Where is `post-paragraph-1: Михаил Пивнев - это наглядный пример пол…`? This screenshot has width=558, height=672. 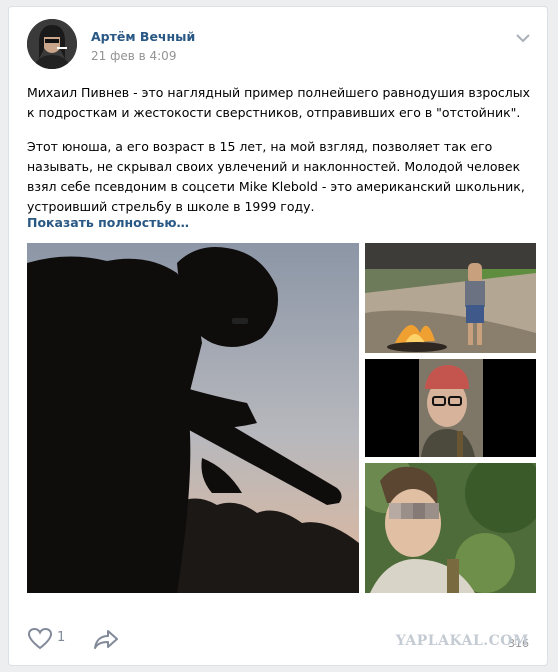 post-paragraph-1: Михаил Пивнев - это наглядный пример пол… is located at coordinates (279, 102).